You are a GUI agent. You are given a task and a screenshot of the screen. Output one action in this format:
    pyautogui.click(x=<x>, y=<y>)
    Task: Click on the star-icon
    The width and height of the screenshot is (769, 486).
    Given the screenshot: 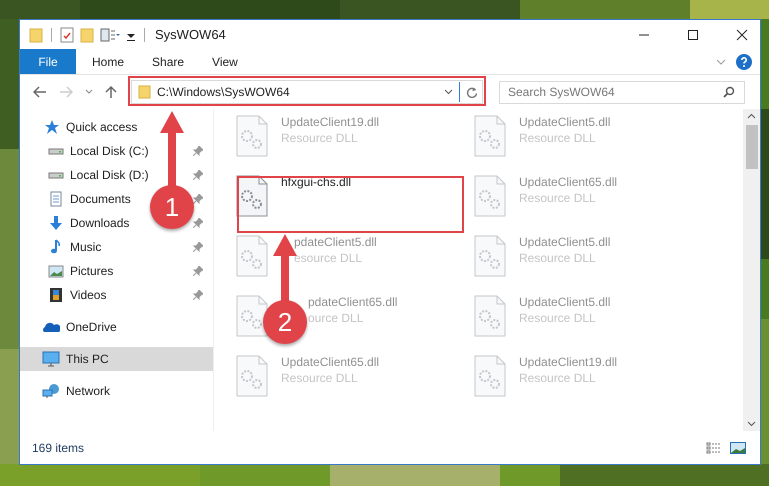 What is the action you would take?
    pyautogui.click(x=52, y=127)
    